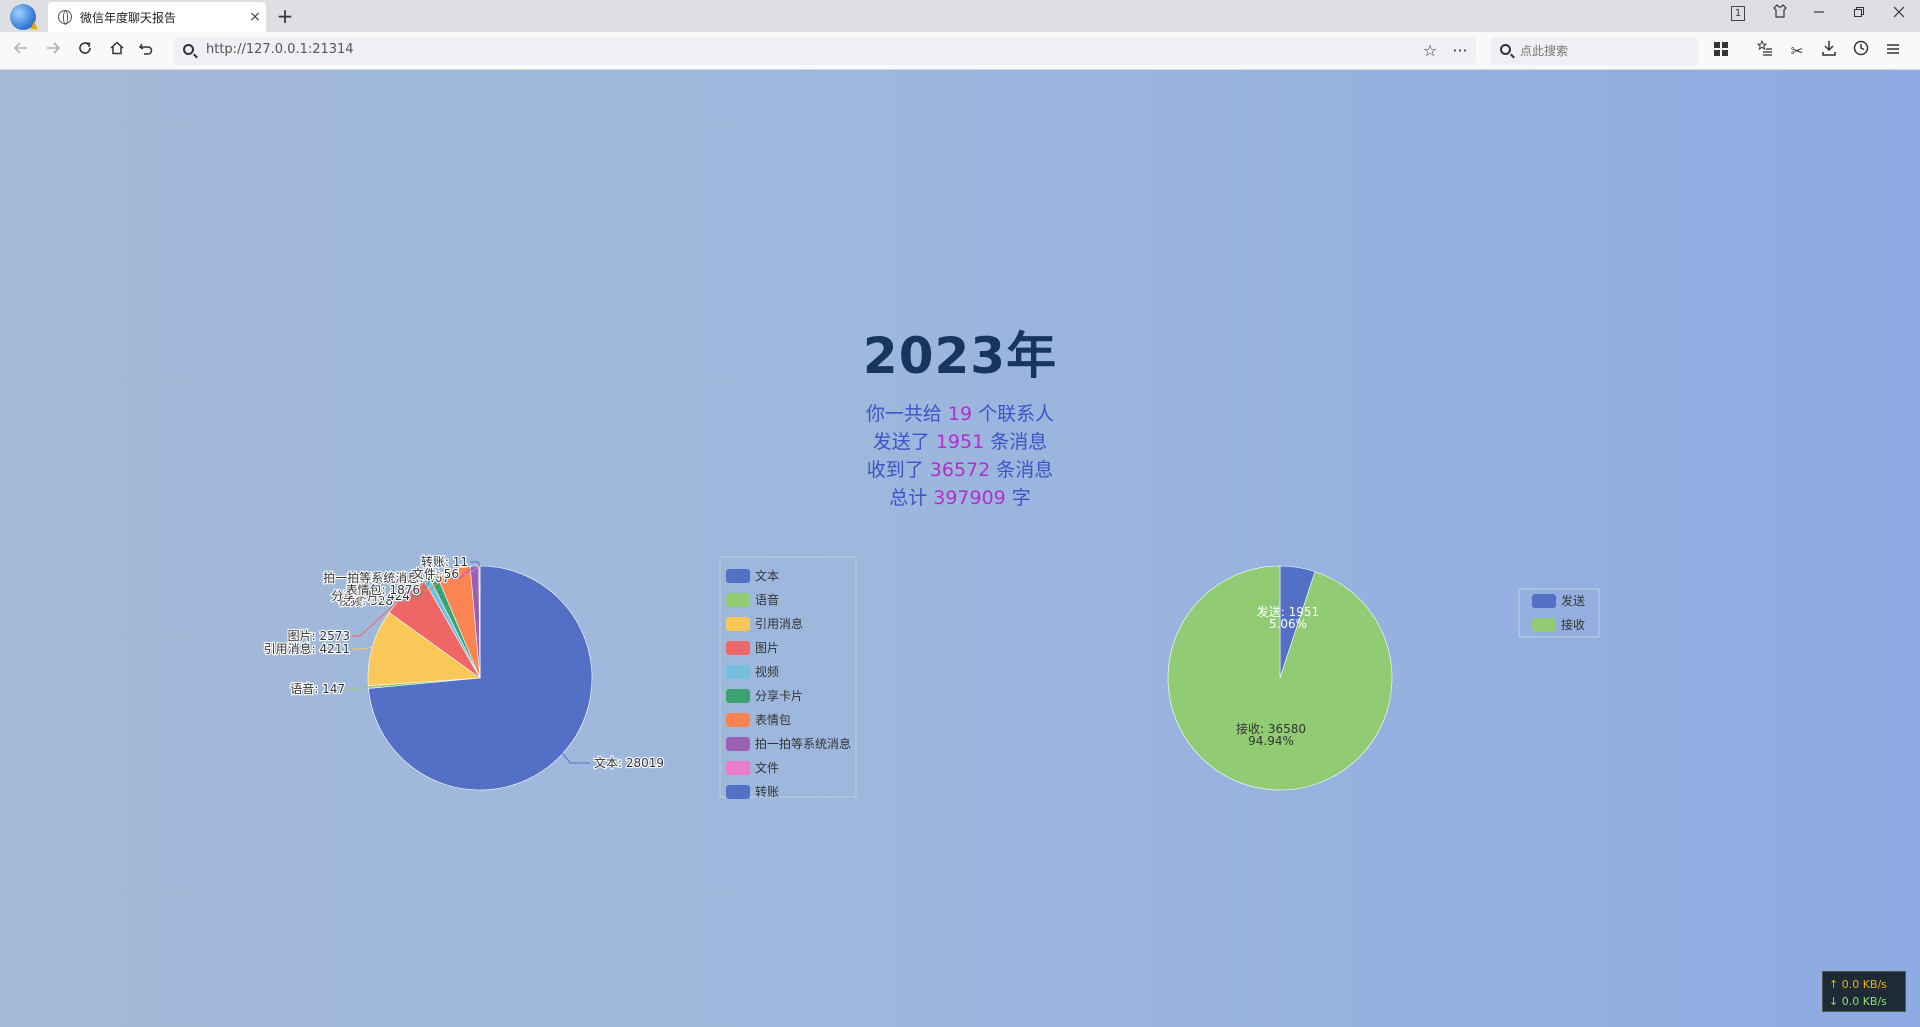 The height and width of the screenshot is (1027, 1920). What do you see at coordinates (1430, 51) in the screenshot?
I see `bookmark-star-icon: ☆` at bounding box center [1430, 51].